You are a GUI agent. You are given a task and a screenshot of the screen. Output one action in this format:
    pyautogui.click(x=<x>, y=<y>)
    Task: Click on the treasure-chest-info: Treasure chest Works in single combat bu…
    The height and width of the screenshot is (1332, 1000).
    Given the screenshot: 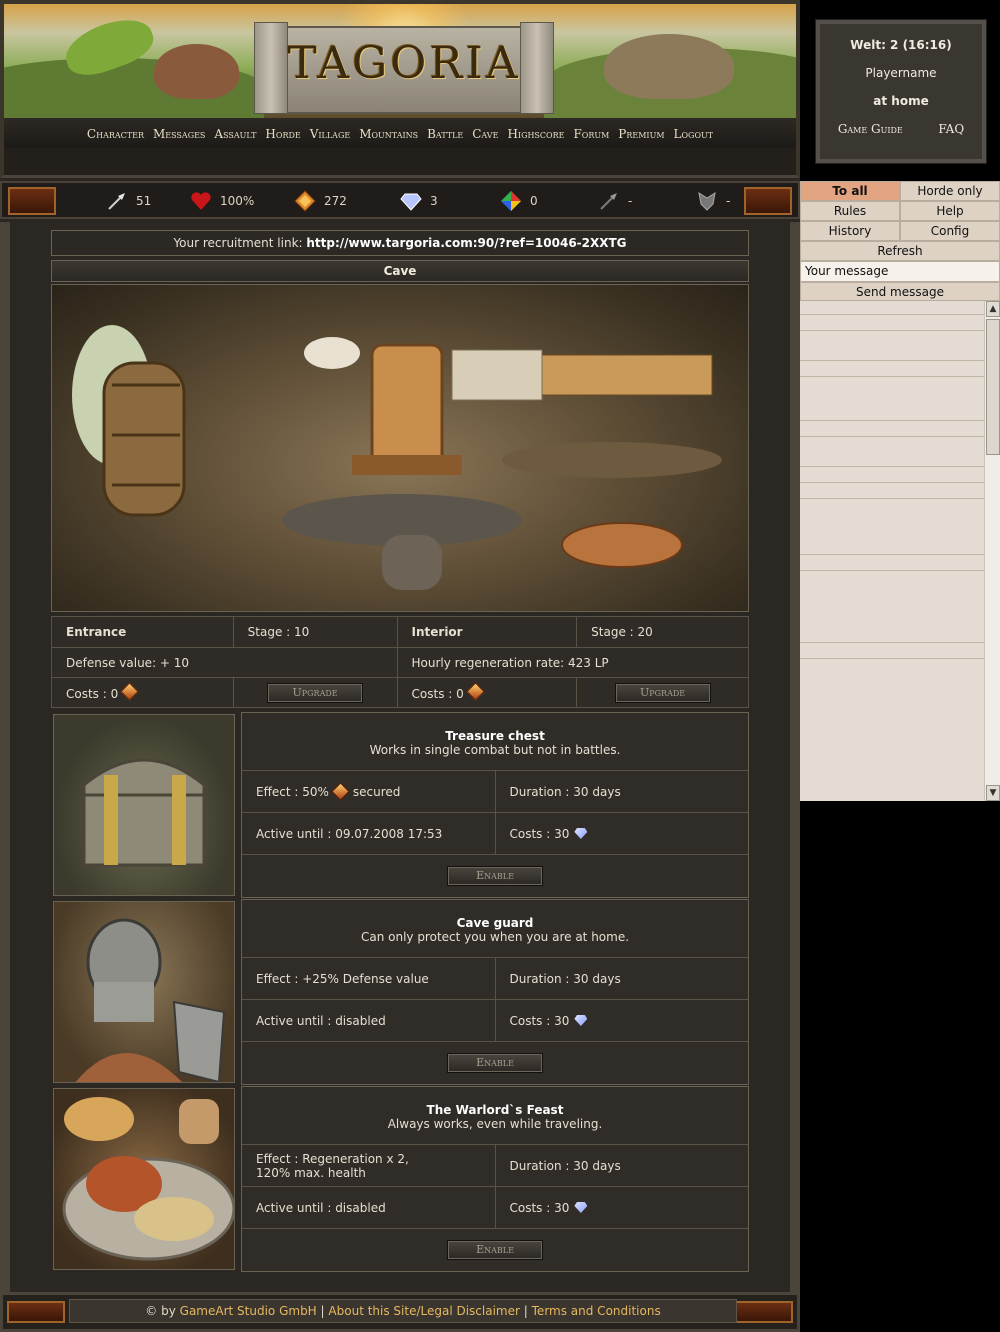 What is the action you would take?
    pyautogui.click(x=495, y=805)
    